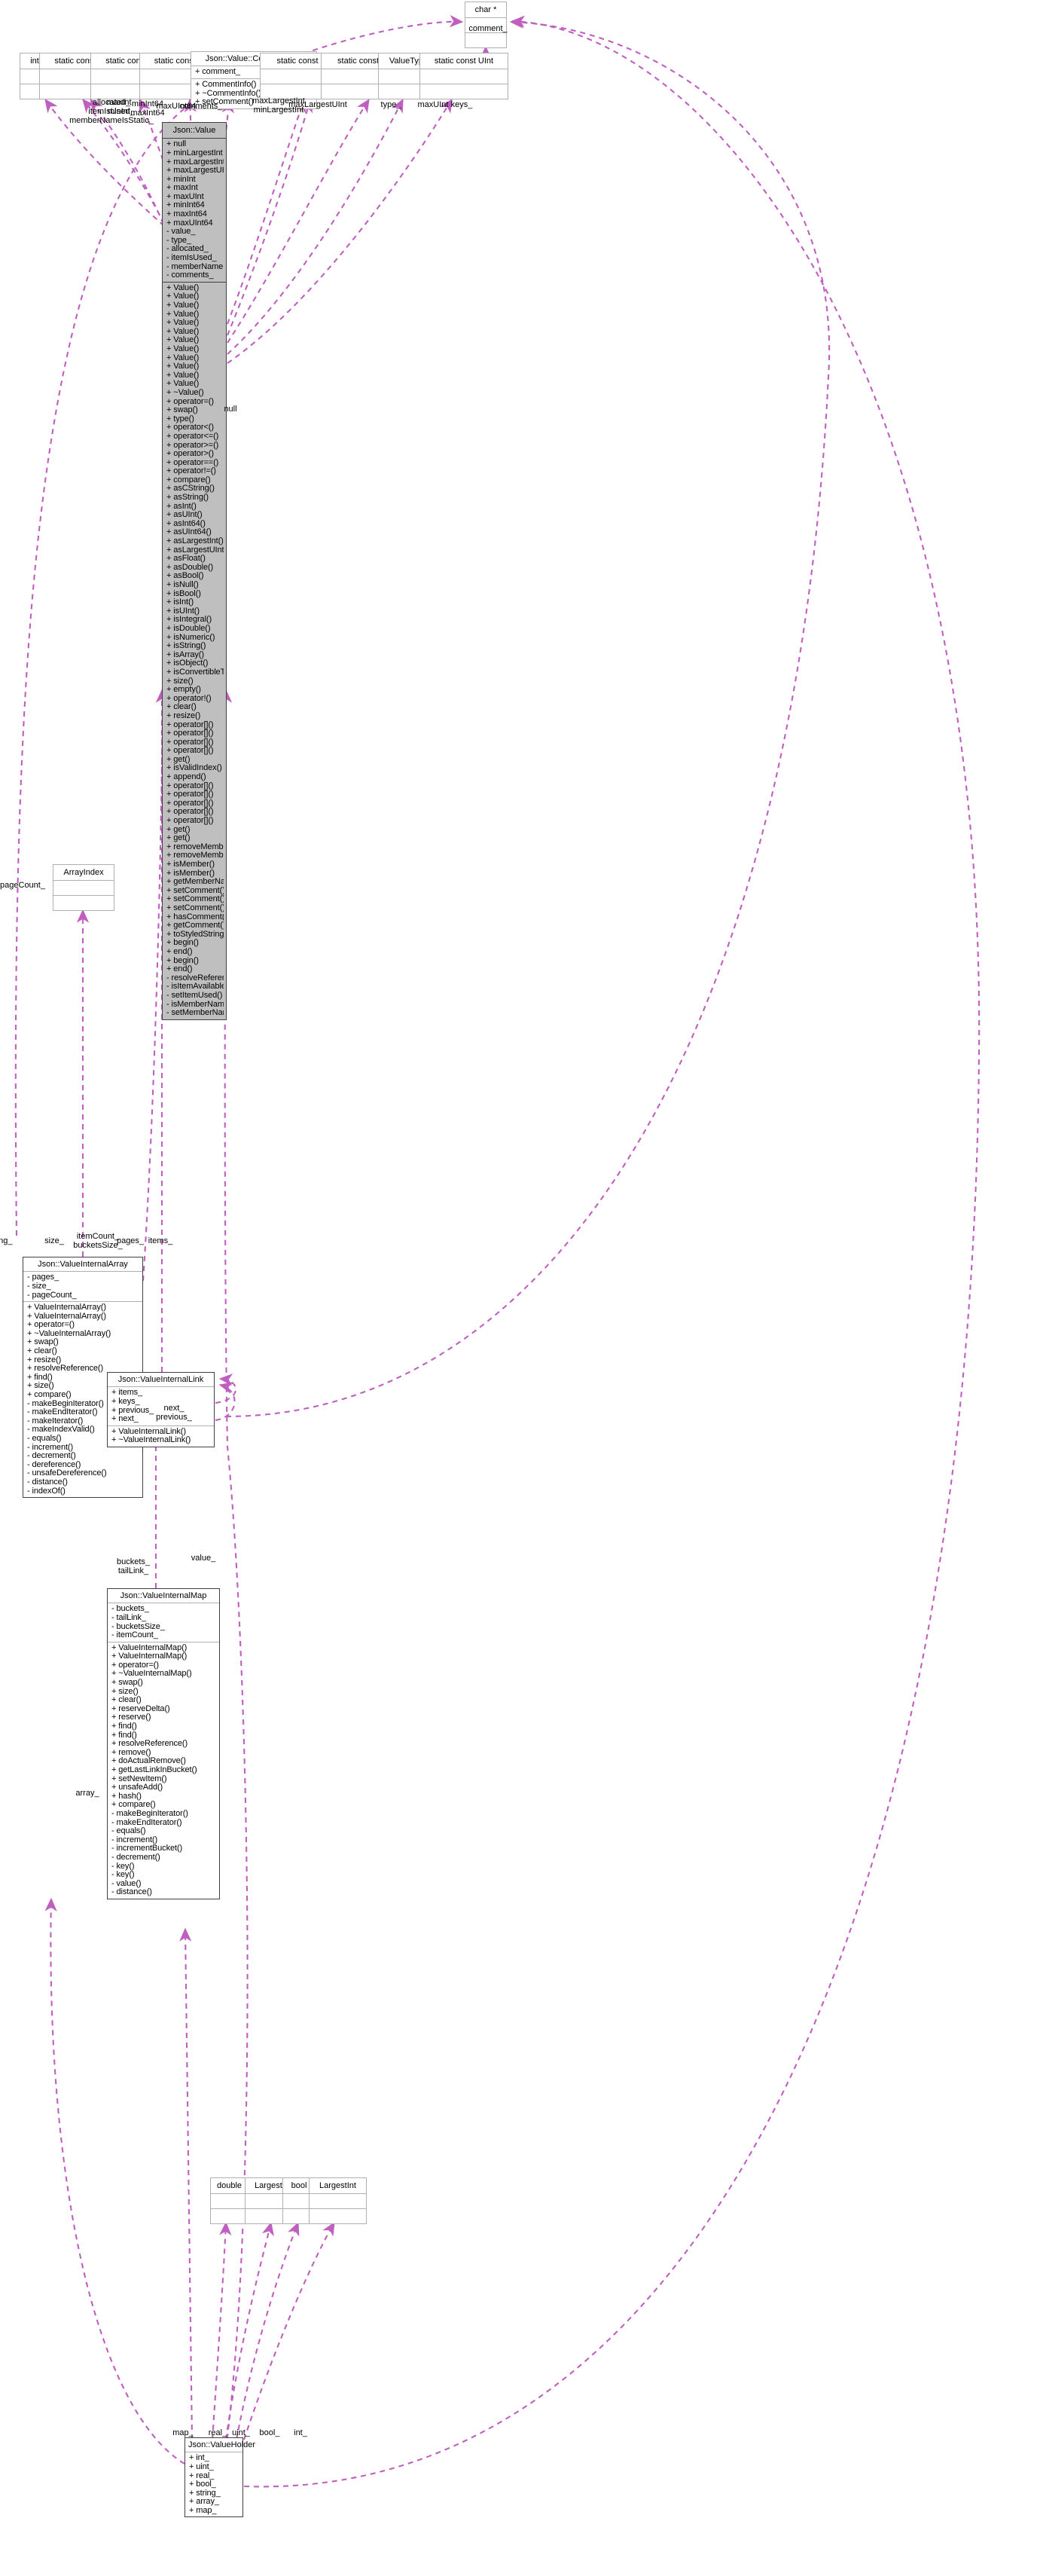 This screenshot has height=2576, width=1040. Describe the element at coordinates (149, 1813) in the screenshot. I see `member-row: - makeBeginIterator()` at that location.